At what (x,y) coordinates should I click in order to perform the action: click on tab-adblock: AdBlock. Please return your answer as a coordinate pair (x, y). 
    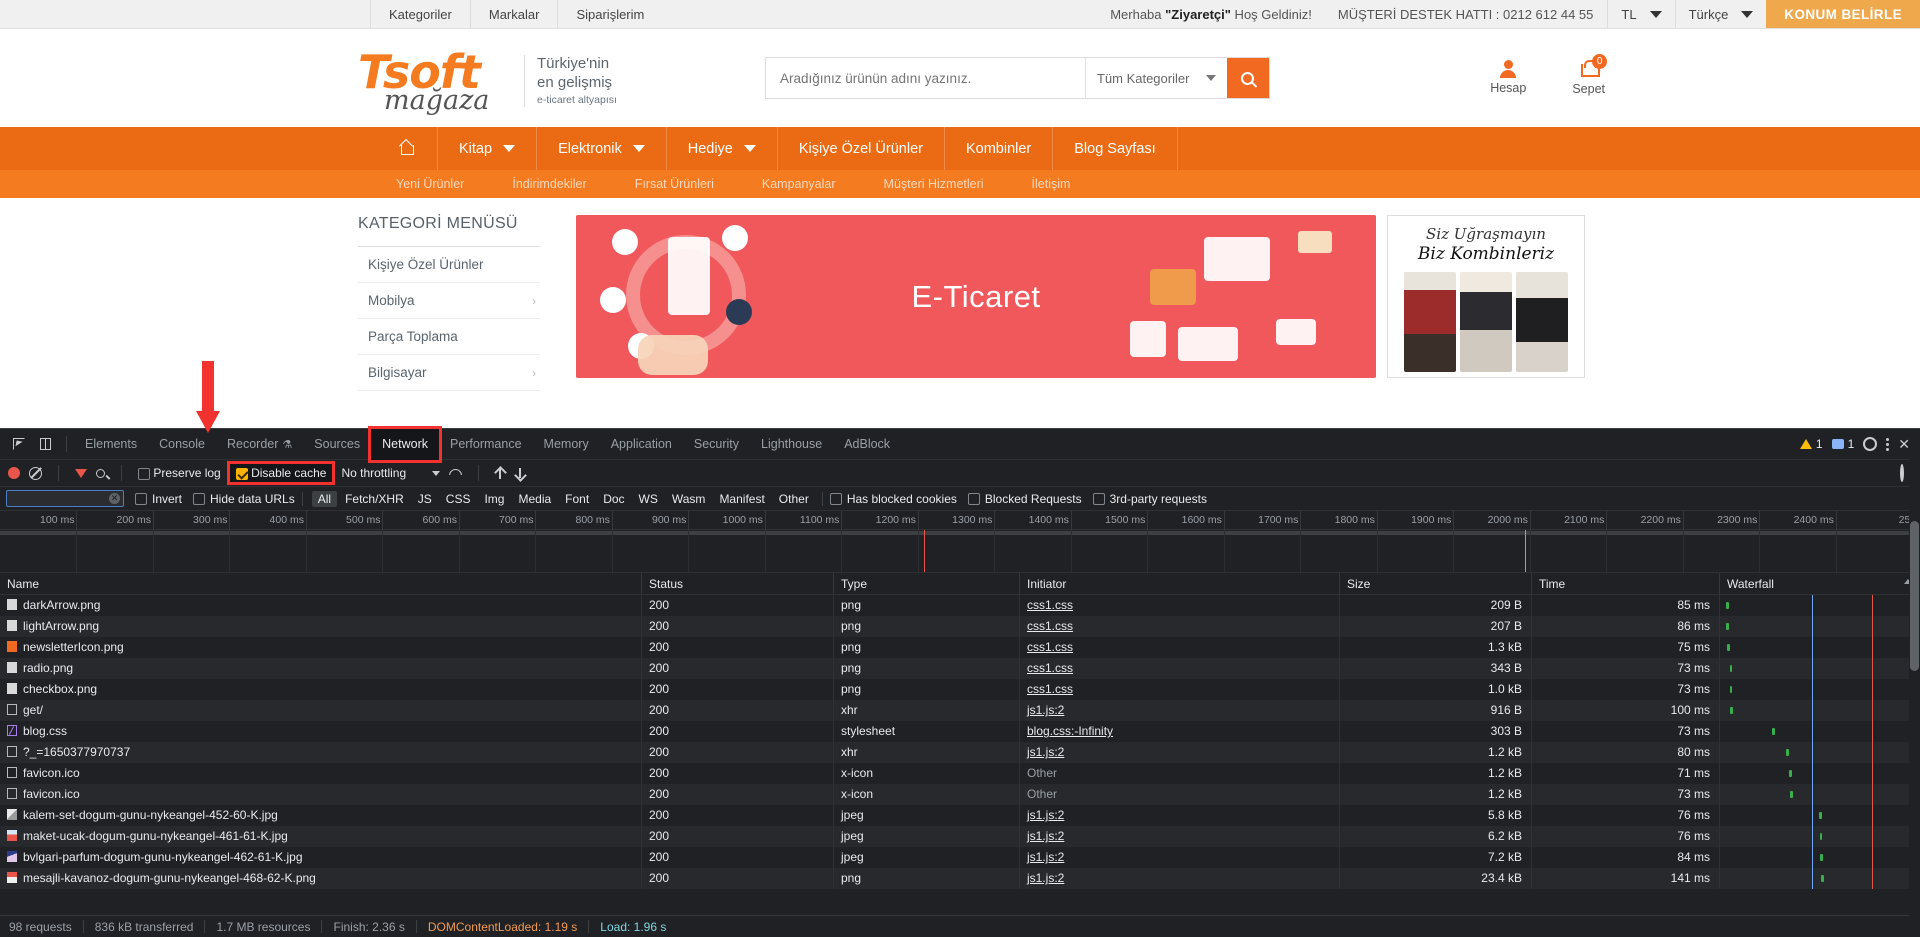
    Looking at the image, I should click on (867, 444).